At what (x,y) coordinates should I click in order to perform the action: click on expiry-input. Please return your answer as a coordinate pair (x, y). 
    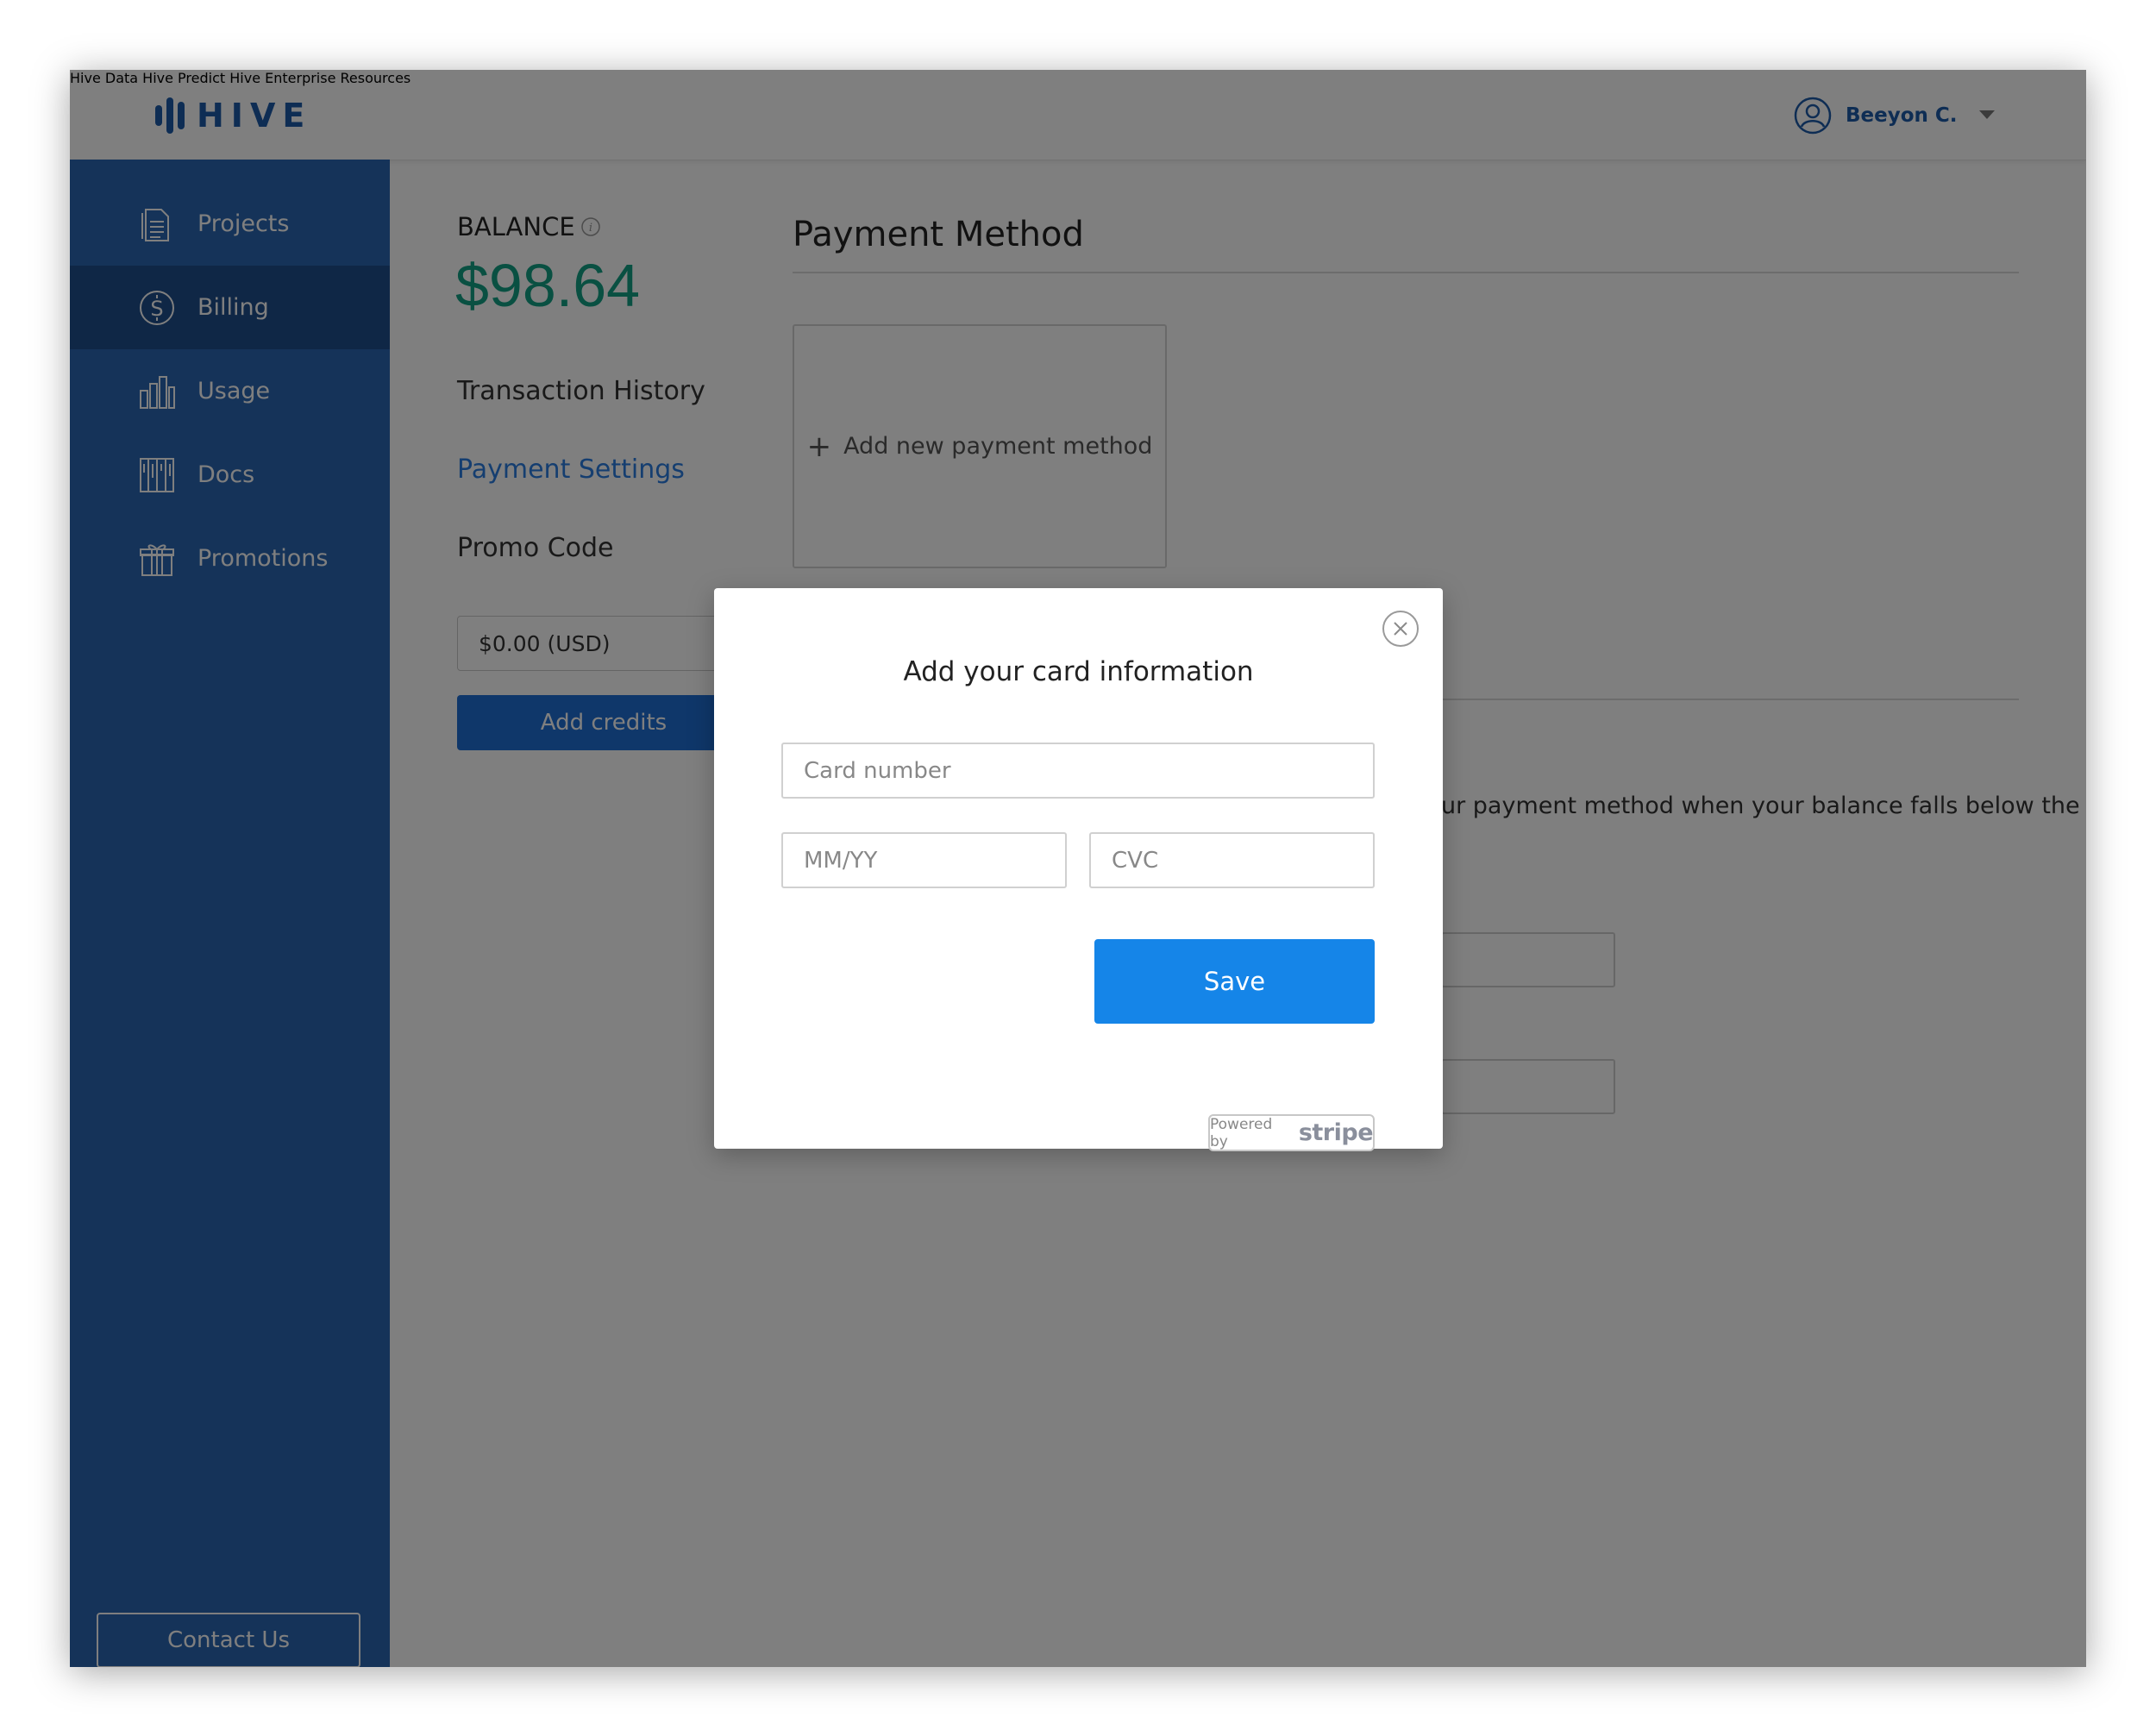
    Looking at the image, I should click on (924, 860).